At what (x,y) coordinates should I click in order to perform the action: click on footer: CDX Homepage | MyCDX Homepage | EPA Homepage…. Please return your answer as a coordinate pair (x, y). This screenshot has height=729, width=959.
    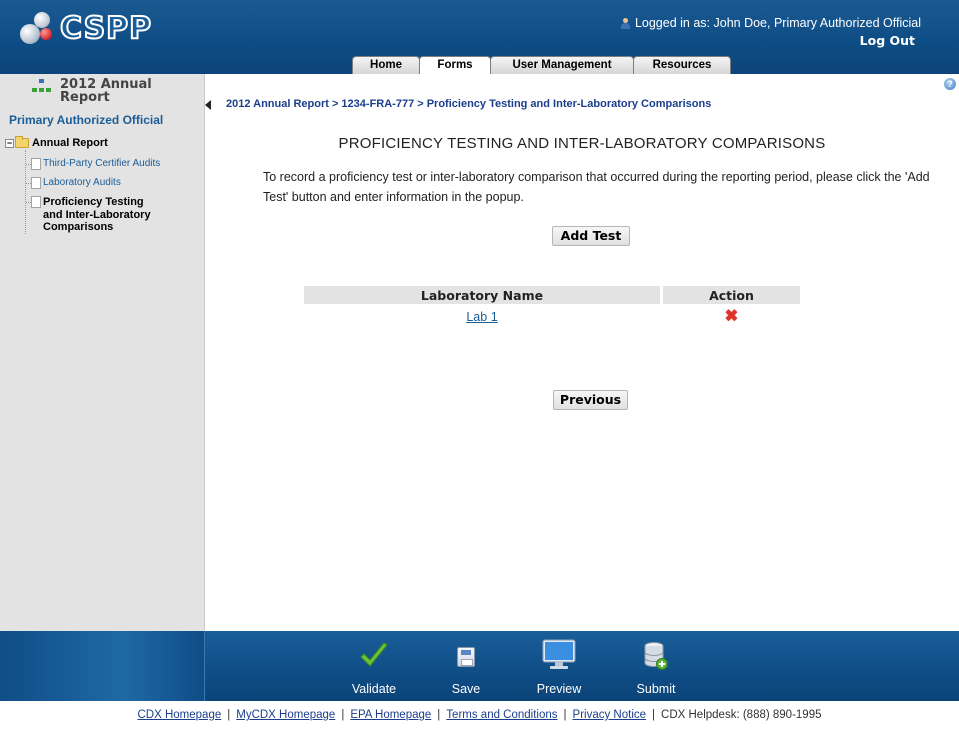
    Looking at the image, I should click on (479, 715).